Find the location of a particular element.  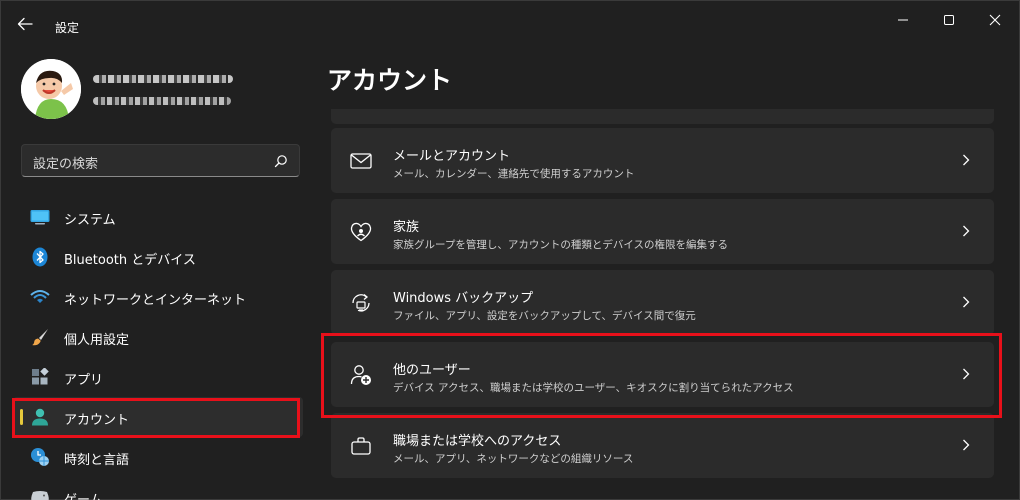

settings-search-input: 設定の検索 is located at coordinates (160, 160).